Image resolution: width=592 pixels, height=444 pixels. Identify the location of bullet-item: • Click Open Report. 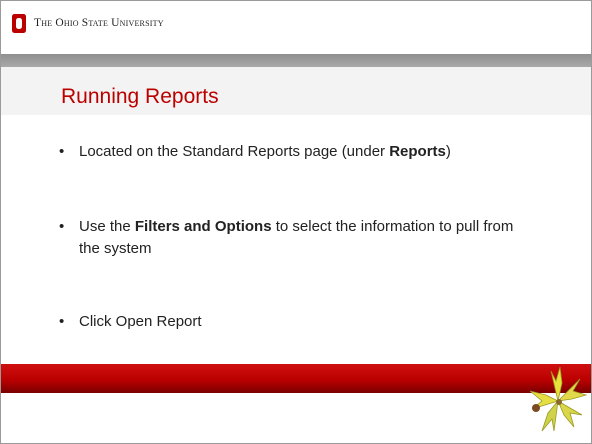
(296, 322).